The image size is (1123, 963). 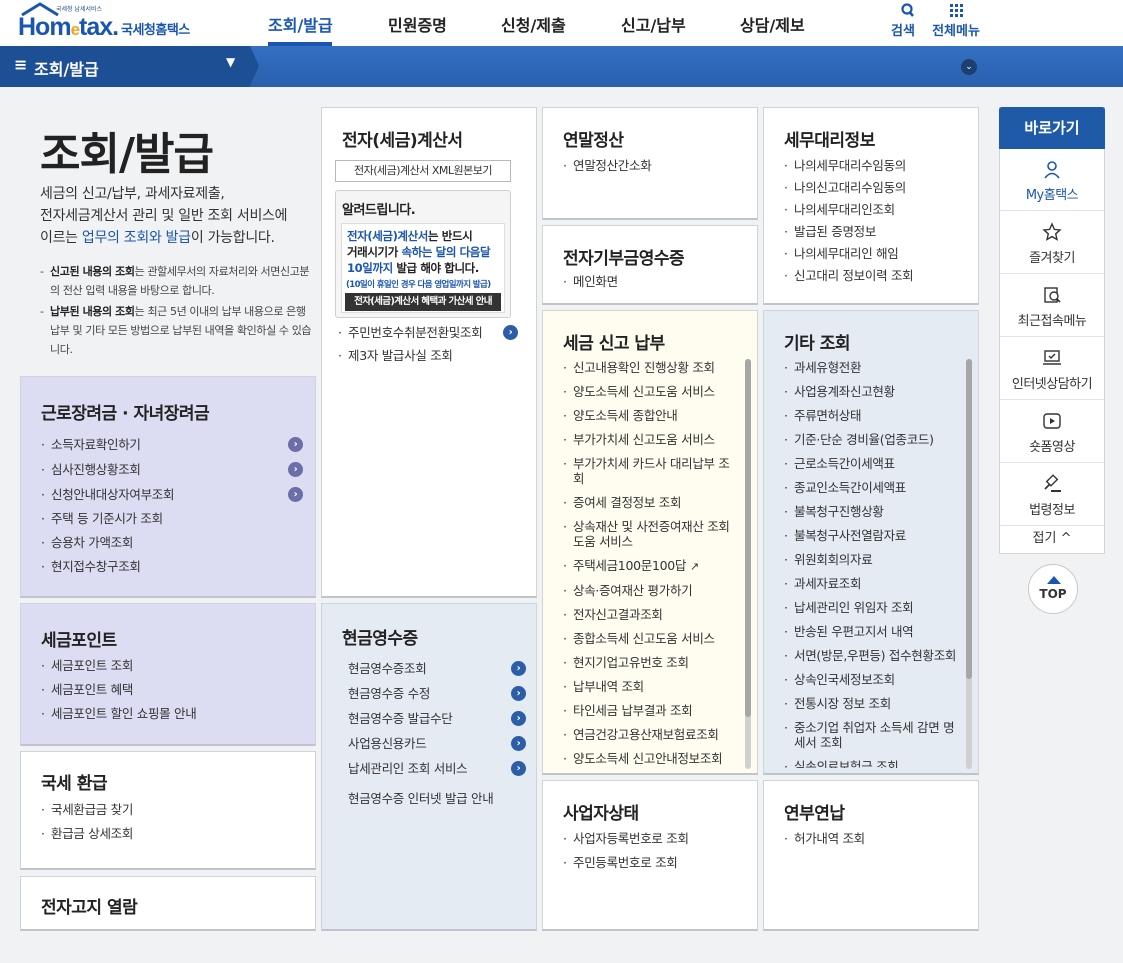 What do you see at coordinates (423, 302) in the screenshot?
I see `benefit-penalty-guide-button: 전자(세금)계산서 혜택과 가산세 안내` at bounding box center [423, 302].